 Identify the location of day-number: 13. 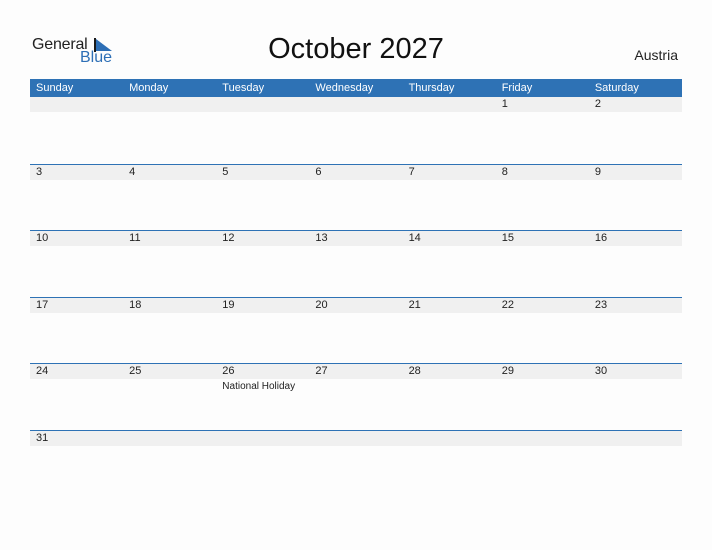
(321, 238).